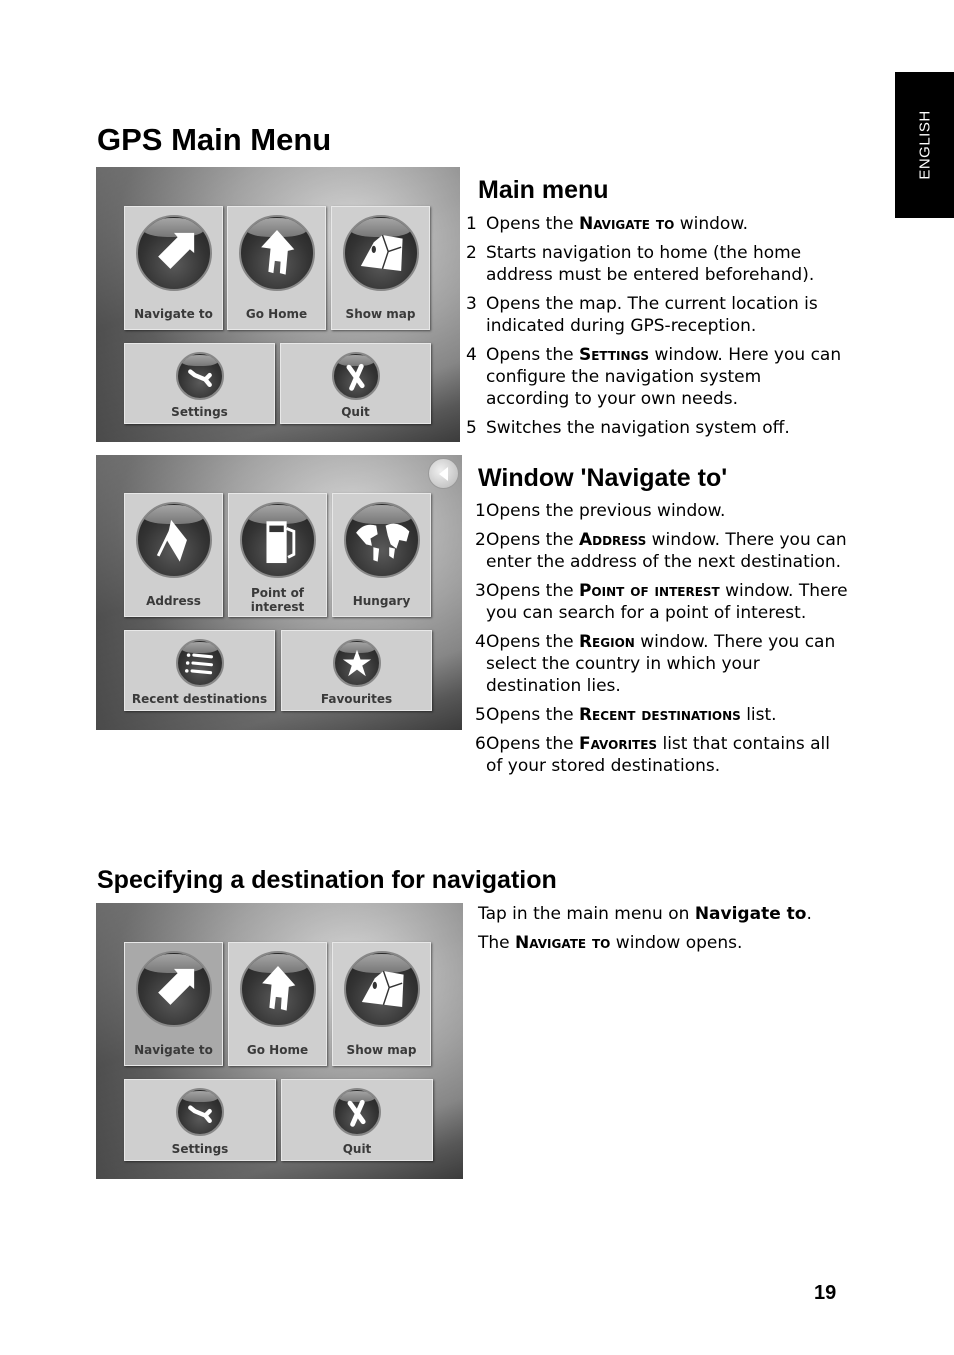 The image size is (954, 1355). I want to click on list-item: 1 Opens the previous window., so click(600, 511).